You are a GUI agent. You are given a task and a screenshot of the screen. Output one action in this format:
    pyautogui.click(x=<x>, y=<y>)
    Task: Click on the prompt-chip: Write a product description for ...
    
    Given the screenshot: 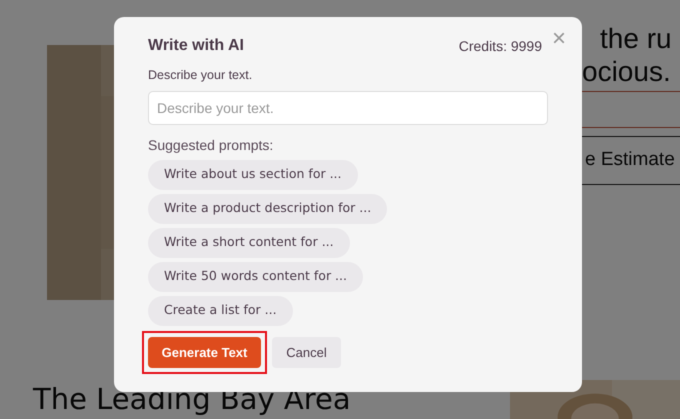 What is the action you would take?
    pyautogui.click(x=268, y=209)
    